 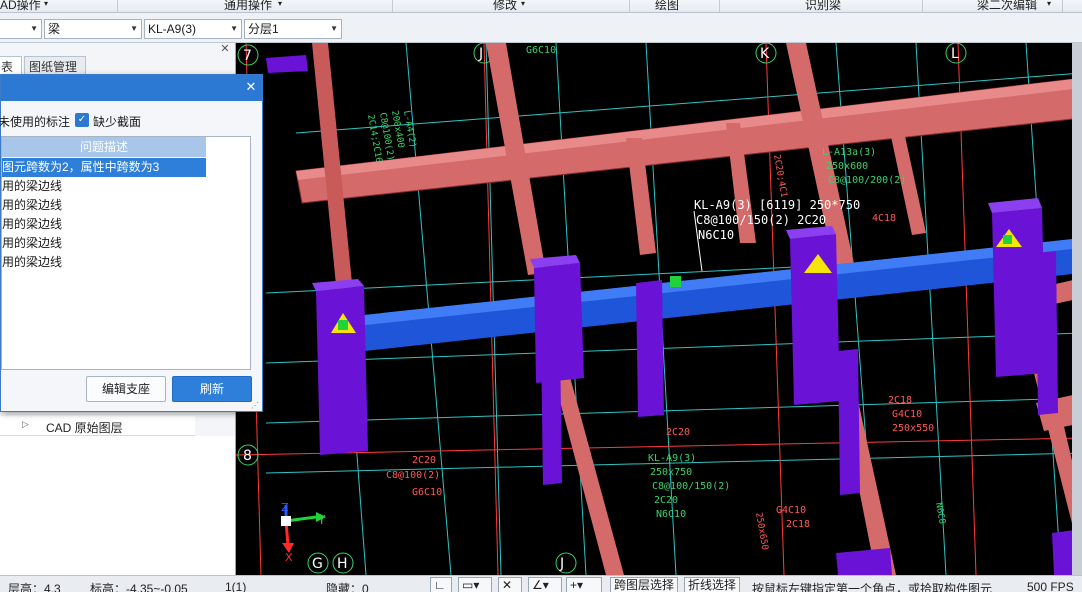 What do you see at coordinates (847, 166) in the screenshot?
I see `cad-text: 250x600` at bounding box center [847, 166].